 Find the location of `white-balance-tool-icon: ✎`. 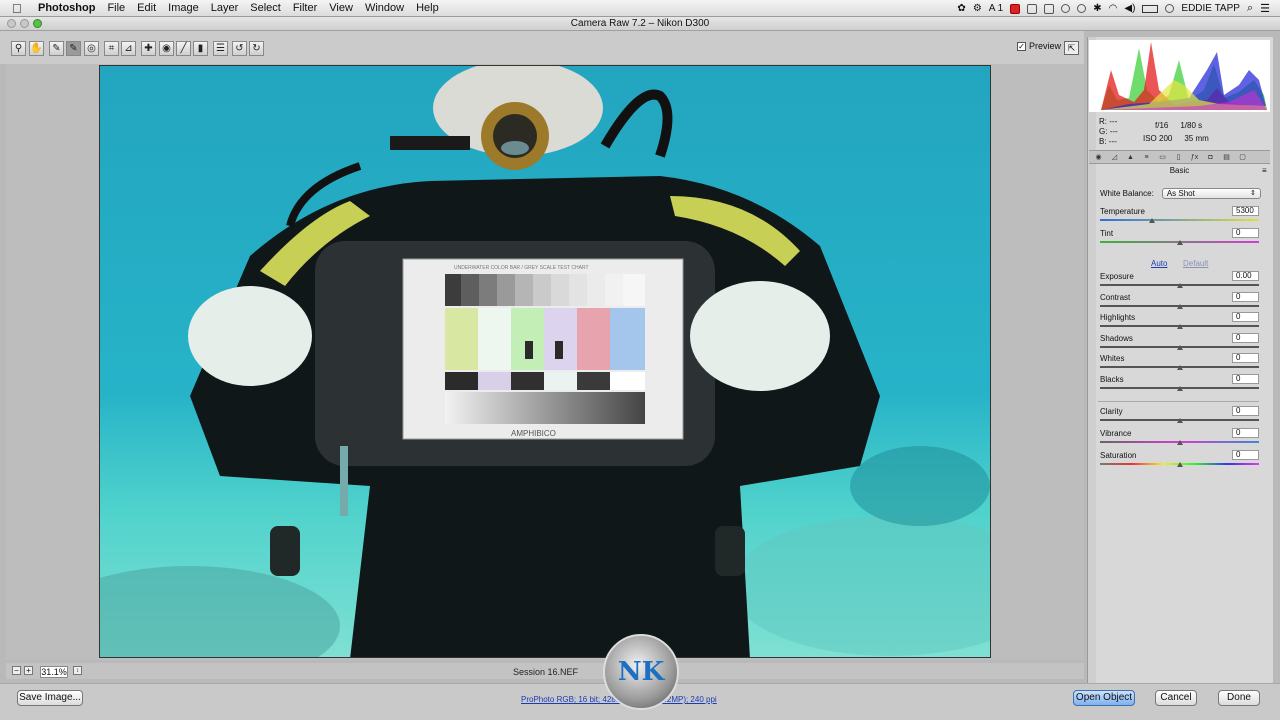

white-balance-tool-icon: ✎ is located at coordinates (56, 48).